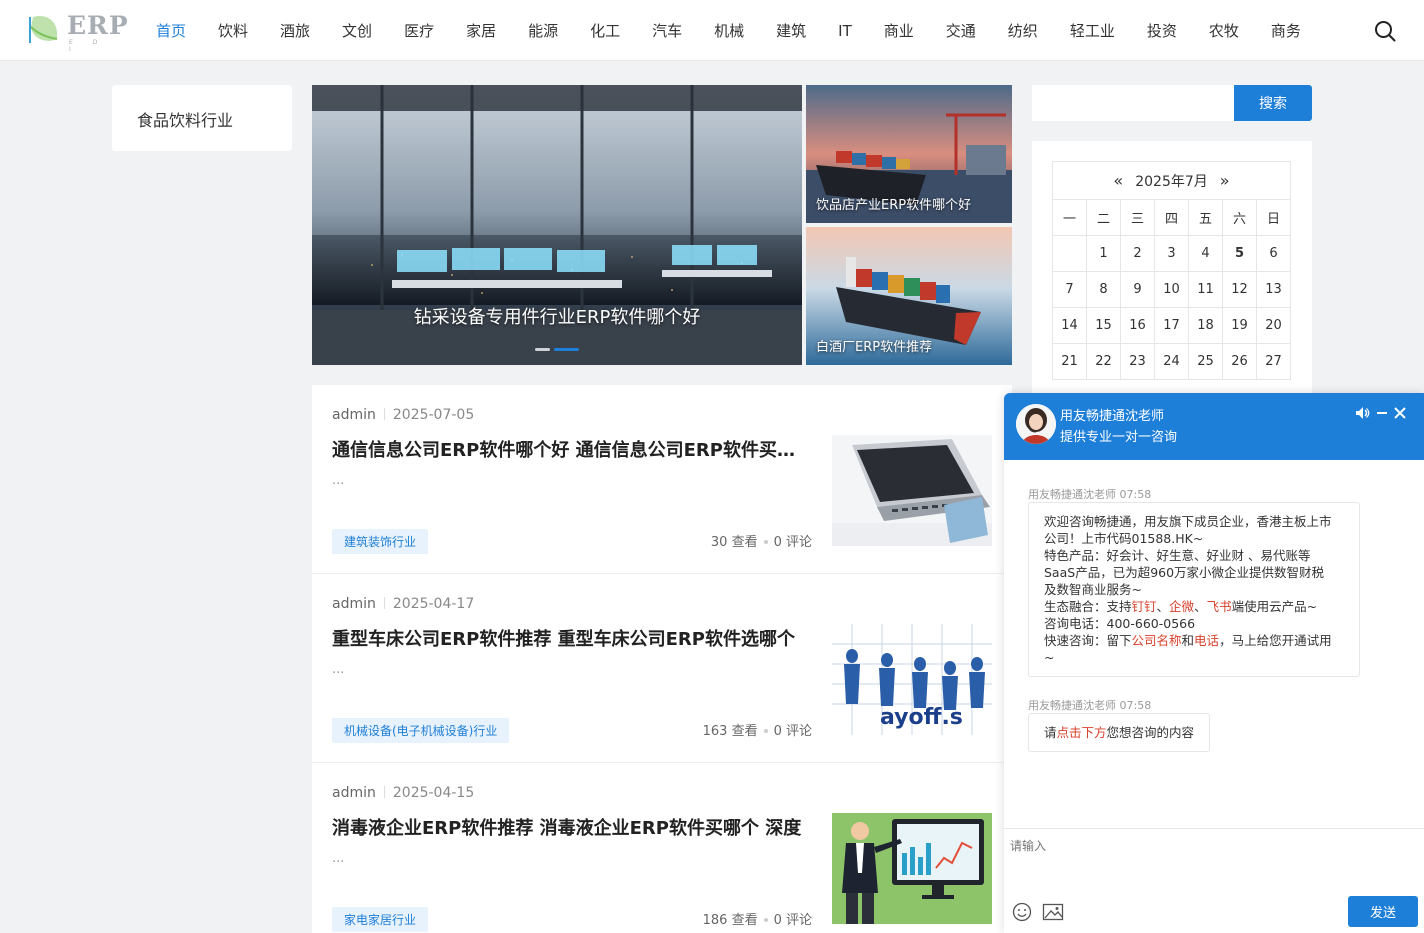 The height and width of the screenshot is (933, 1424). Describe the element at coordinates (77, 32) in the screenshot. I see `site-logo: ERP E D I` at that location.